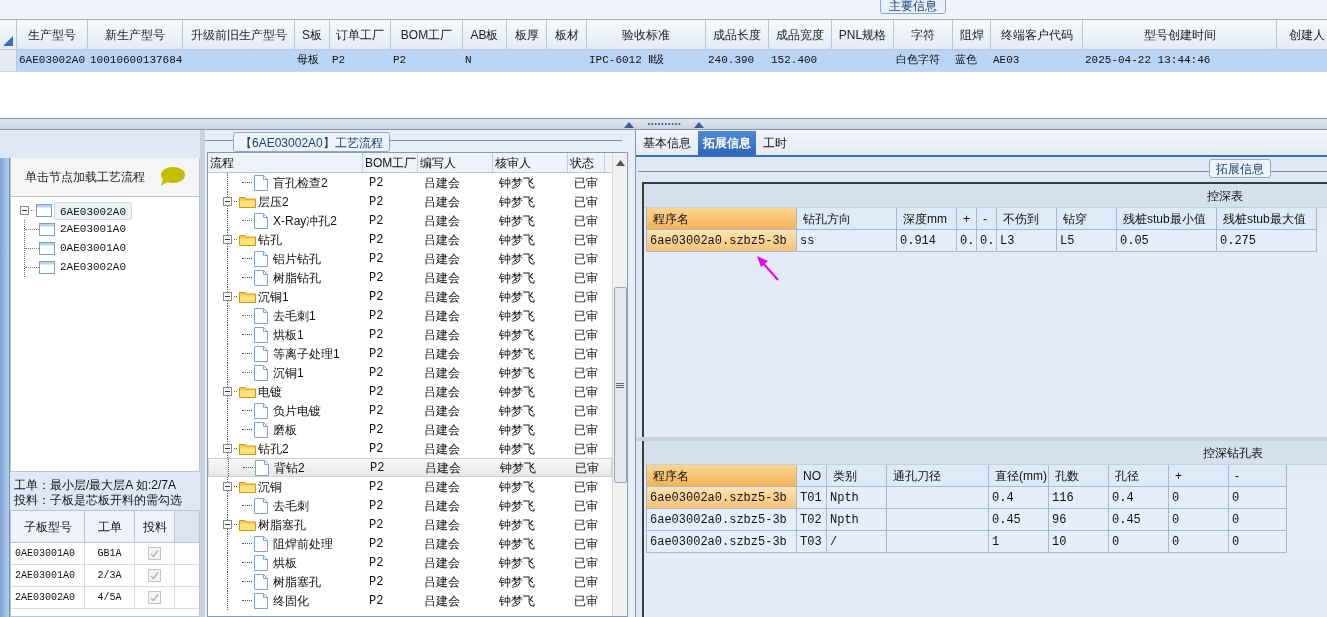 Image resolution: width=1327 pixels, height=617 pixels. Describe the element at coordinates (48, 526) in the screenshot. I see `column-header: 子板型号` at that location.